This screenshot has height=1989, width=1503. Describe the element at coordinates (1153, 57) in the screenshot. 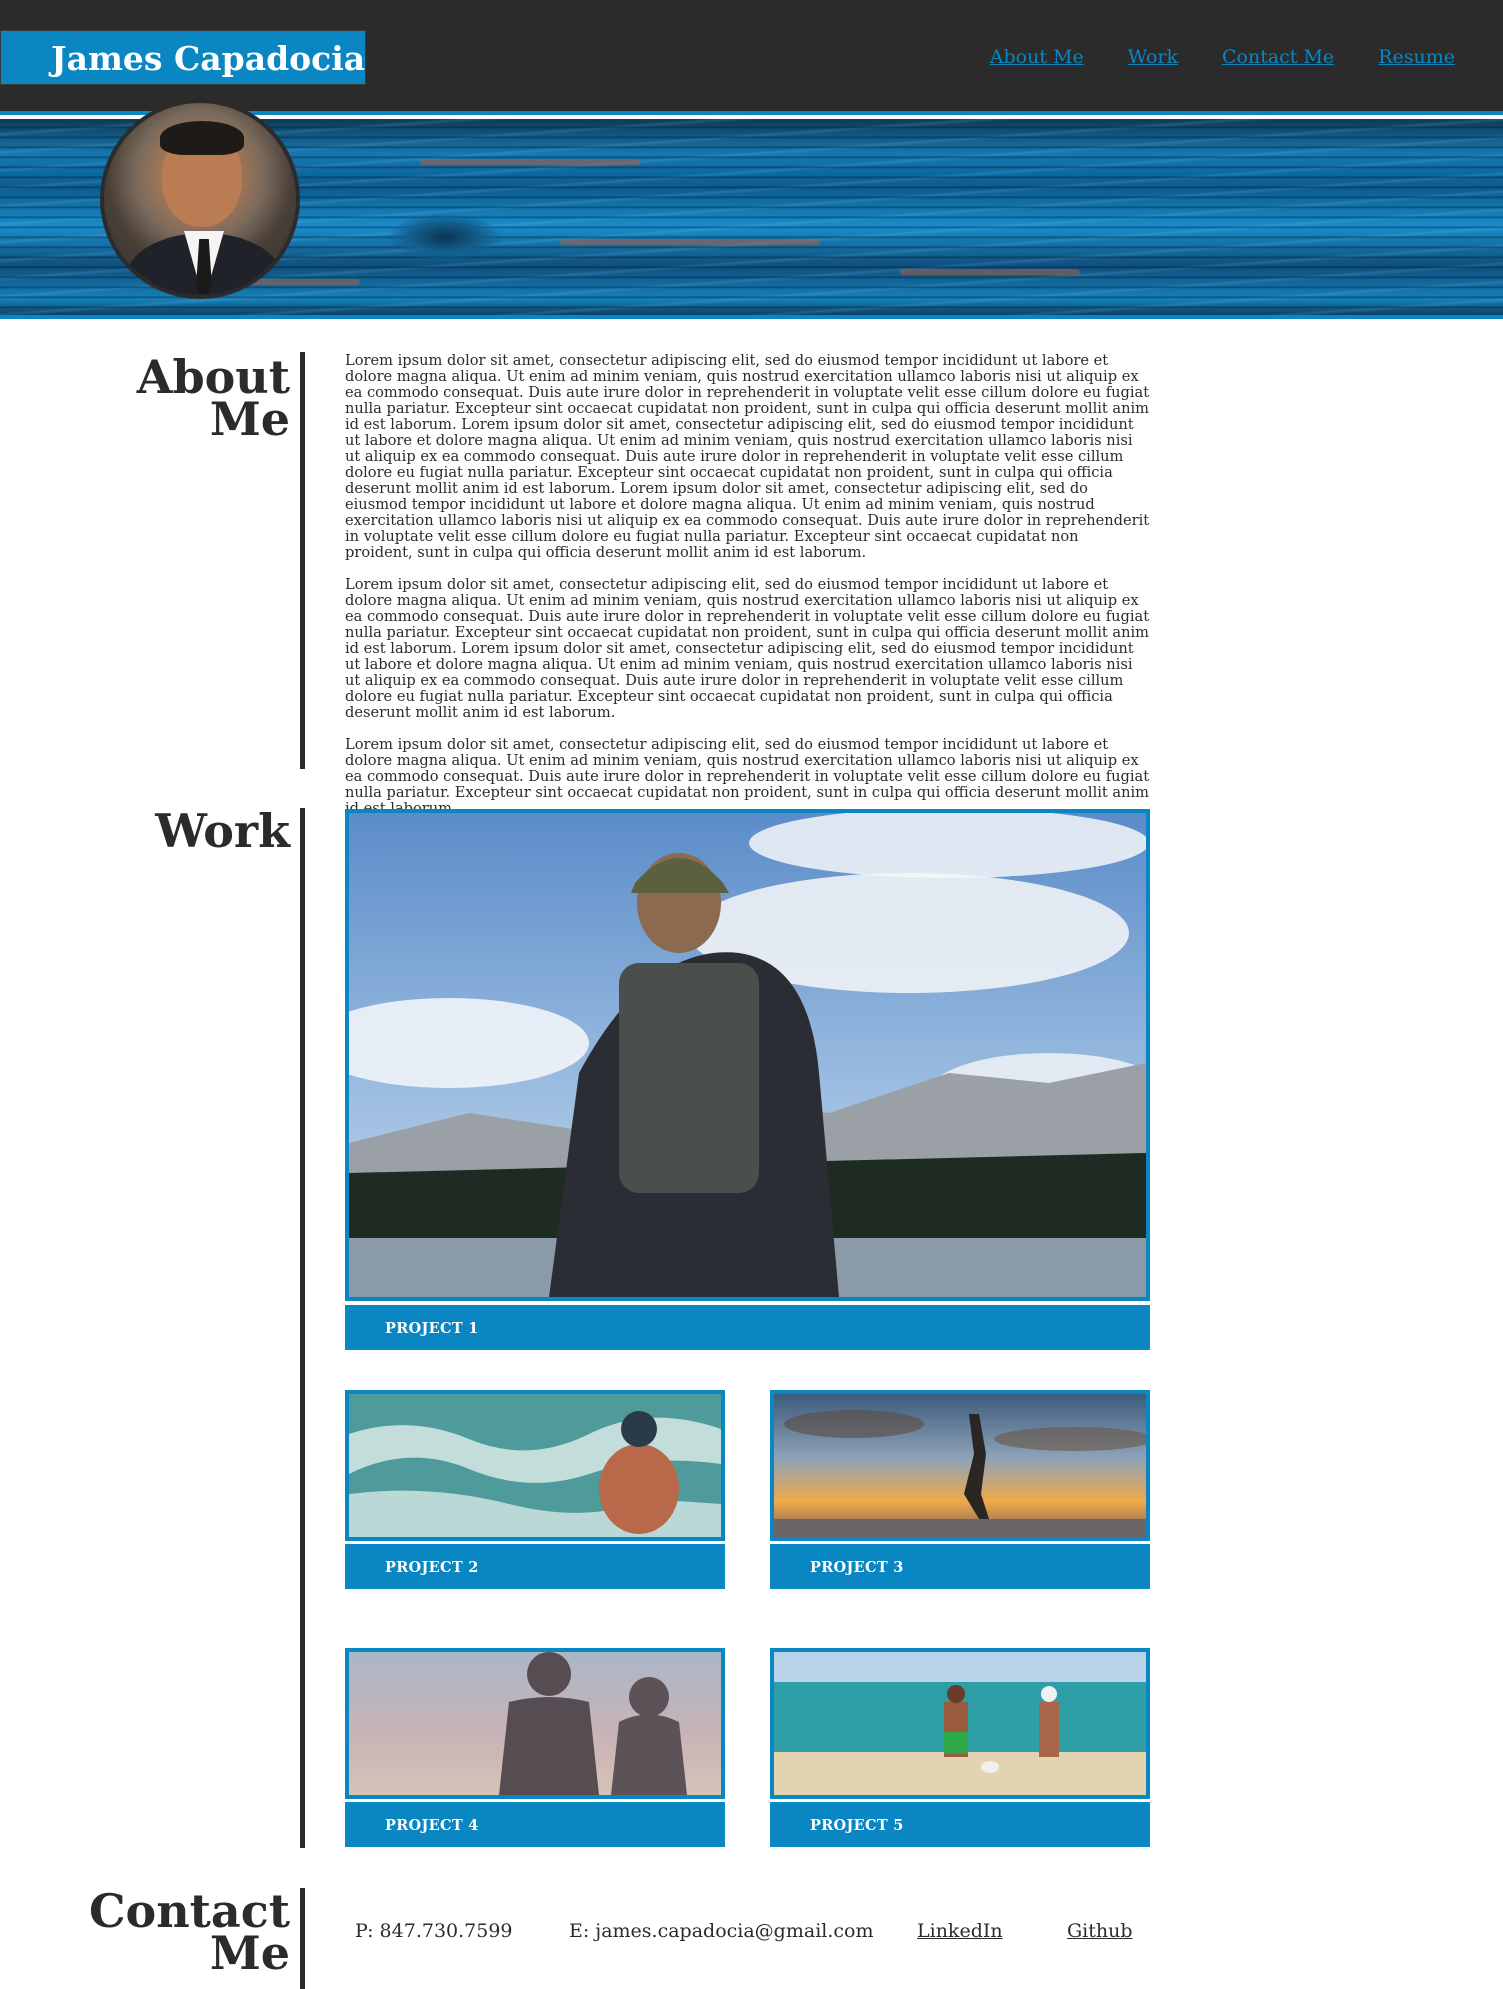

I see `nav-work: Work` at that location.